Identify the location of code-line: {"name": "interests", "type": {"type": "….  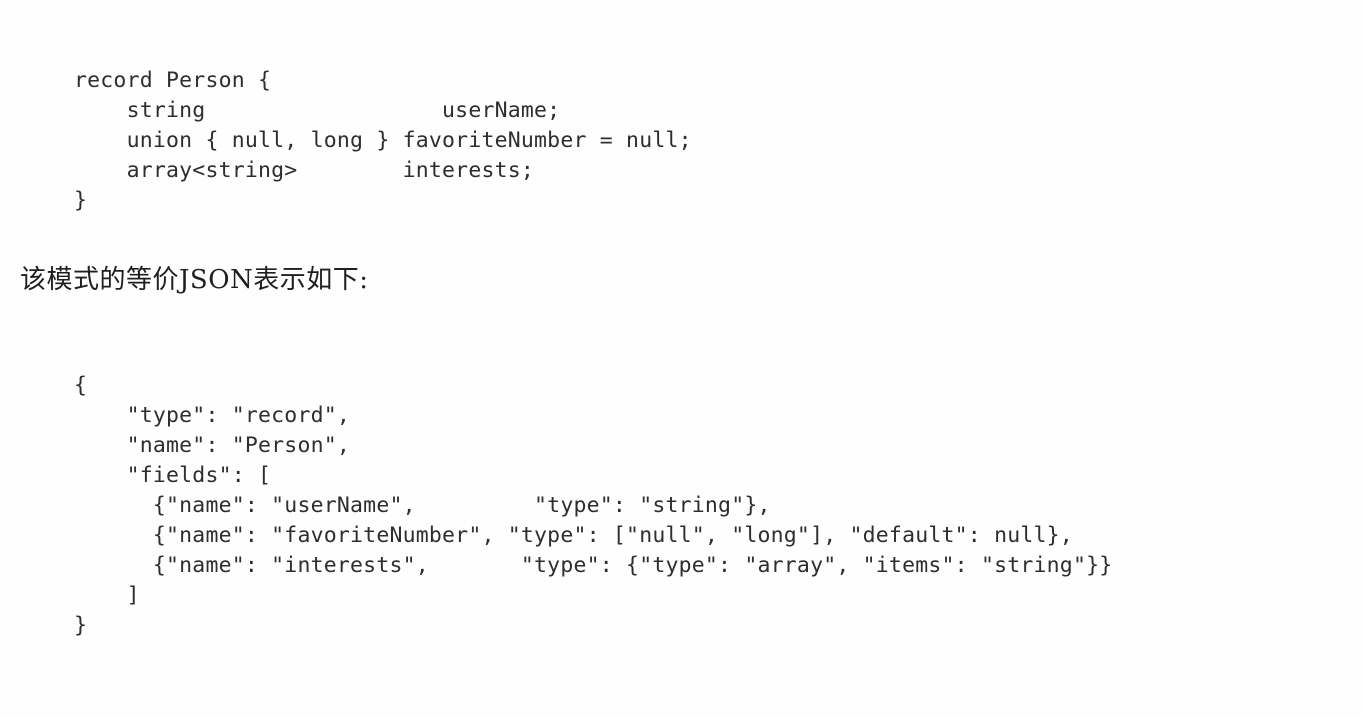
(593, 565).